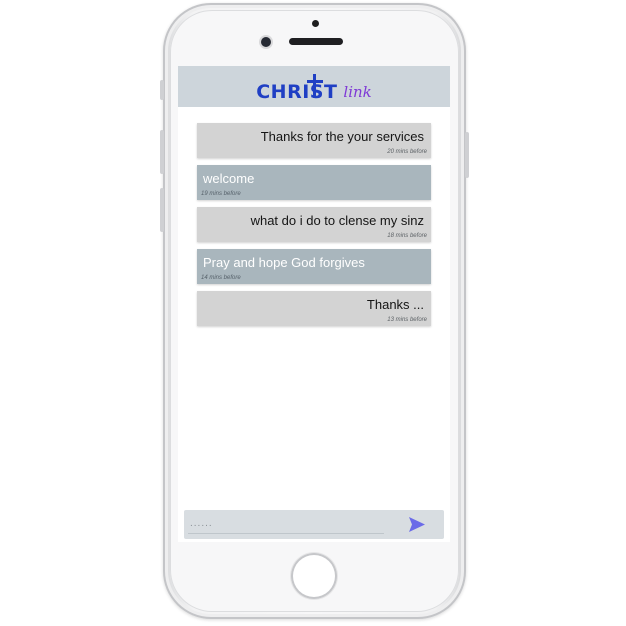 Image resolution: width=626 pixels, height=626 pixels. Describe the element at coordinates (229, 178) in the screenshot. I see `message-text: welcome` at that location.